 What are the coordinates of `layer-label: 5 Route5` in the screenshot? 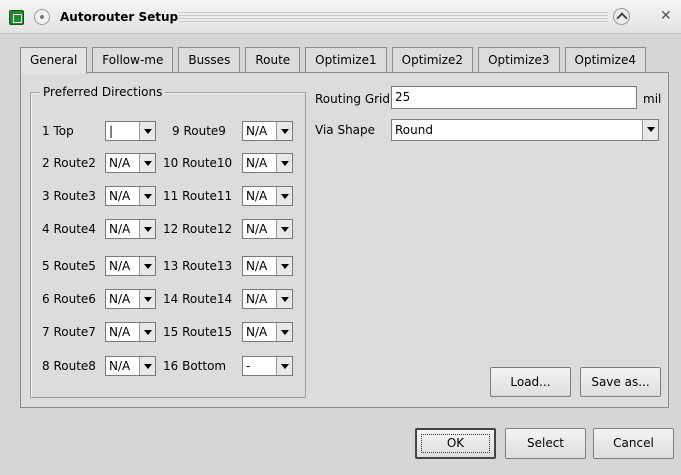 It's located at (69, 266).